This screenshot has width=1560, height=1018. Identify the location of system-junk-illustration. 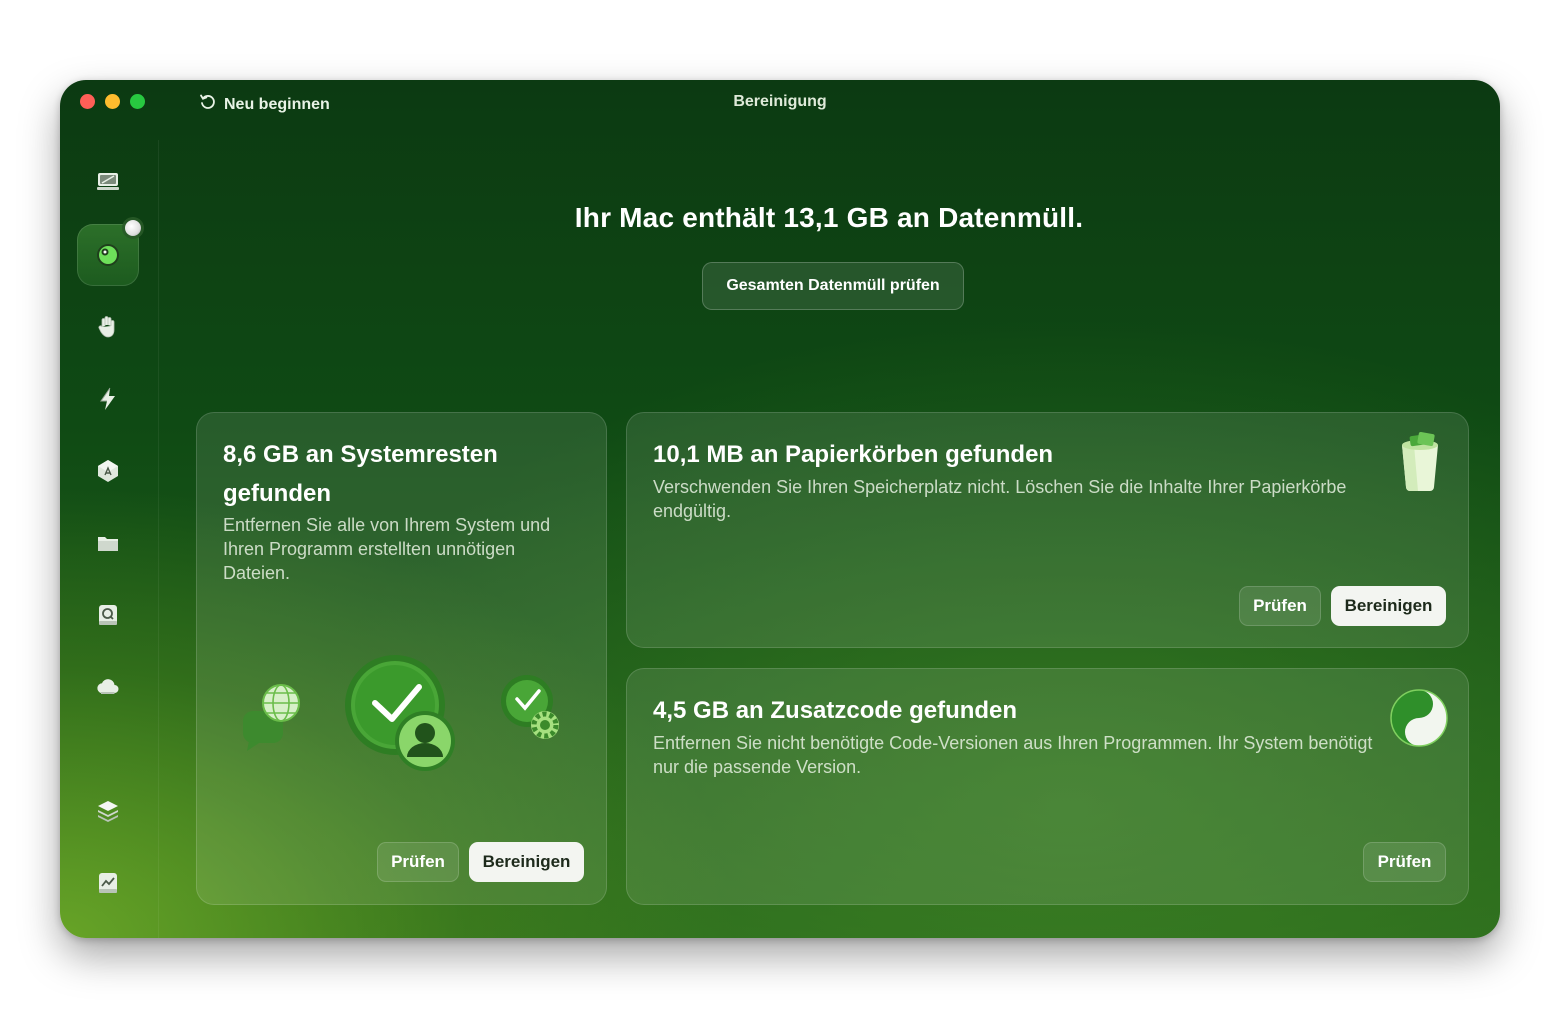
(401, 713).